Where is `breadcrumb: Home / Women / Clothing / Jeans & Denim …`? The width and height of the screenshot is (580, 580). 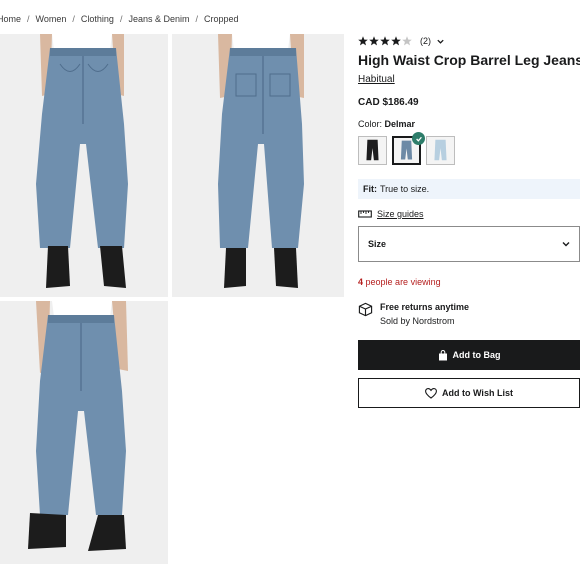 breadcrumb: Home / Women / Clothing / Jeans & Denim … is located at coordinates (119, 19).